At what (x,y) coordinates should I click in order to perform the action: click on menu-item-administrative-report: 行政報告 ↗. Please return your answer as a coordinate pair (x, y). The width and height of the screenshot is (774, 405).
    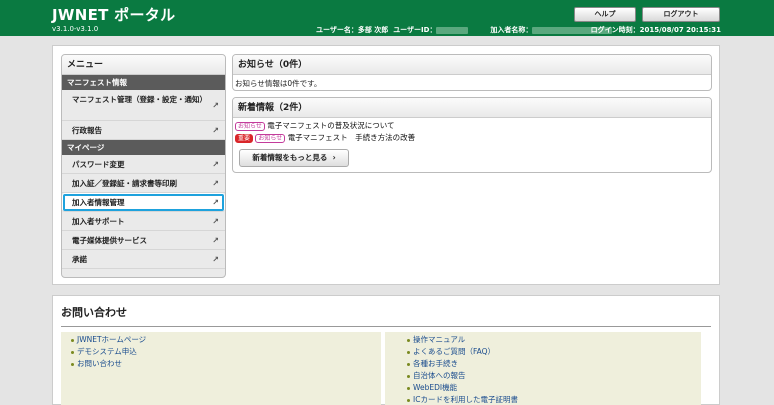
    Looking at the image, I should click on (143, 130).